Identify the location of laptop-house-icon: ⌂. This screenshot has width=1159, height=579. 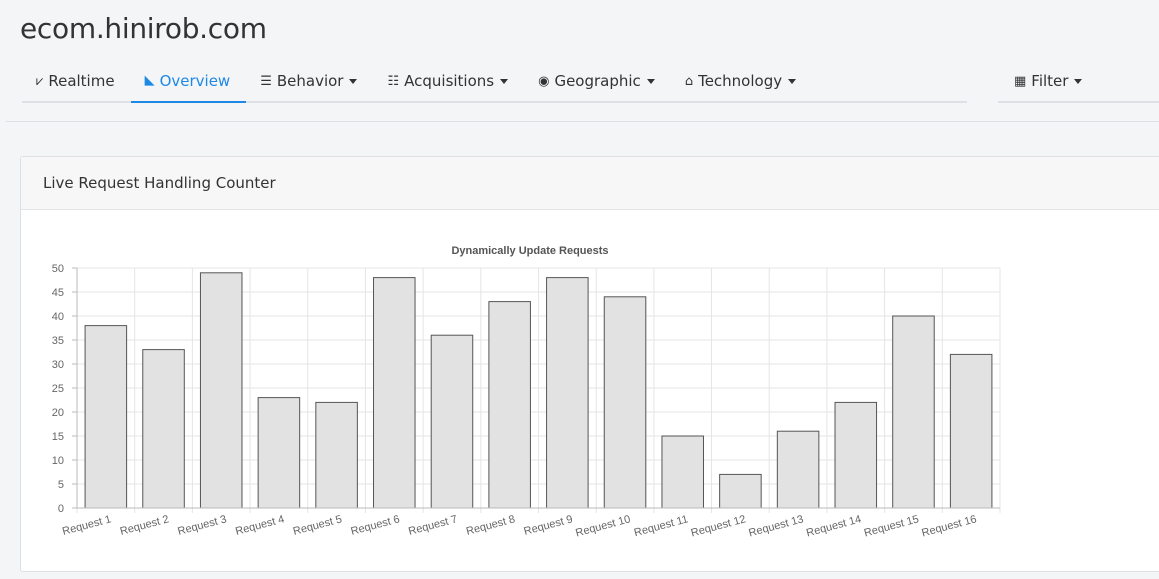
(689, 81).